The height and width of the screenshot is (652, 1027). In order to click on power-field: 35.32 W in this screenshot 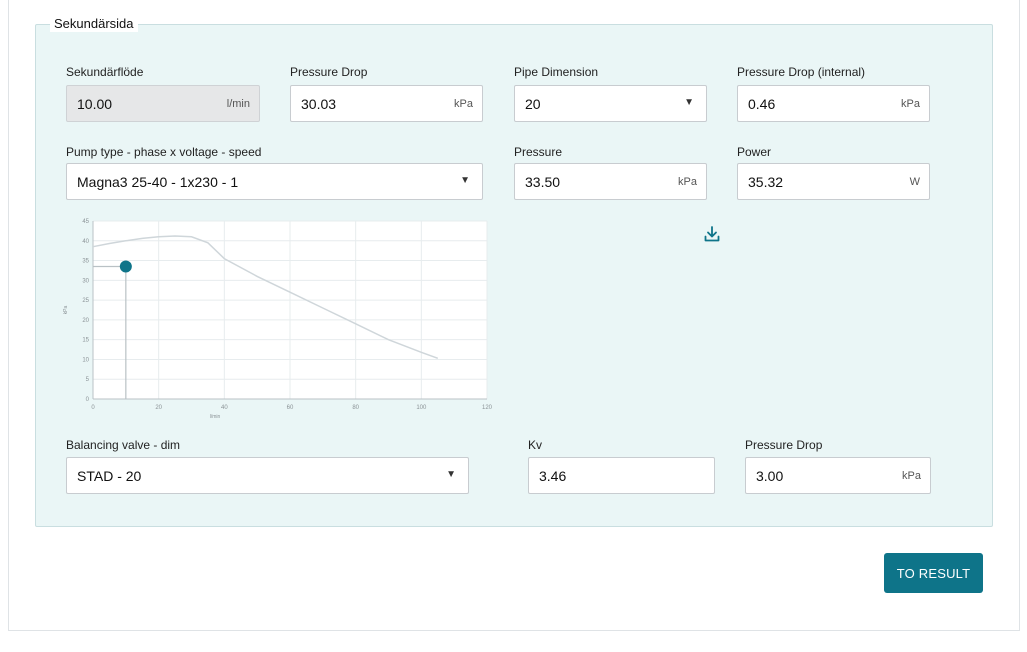, I will do `click(833, 181)`.